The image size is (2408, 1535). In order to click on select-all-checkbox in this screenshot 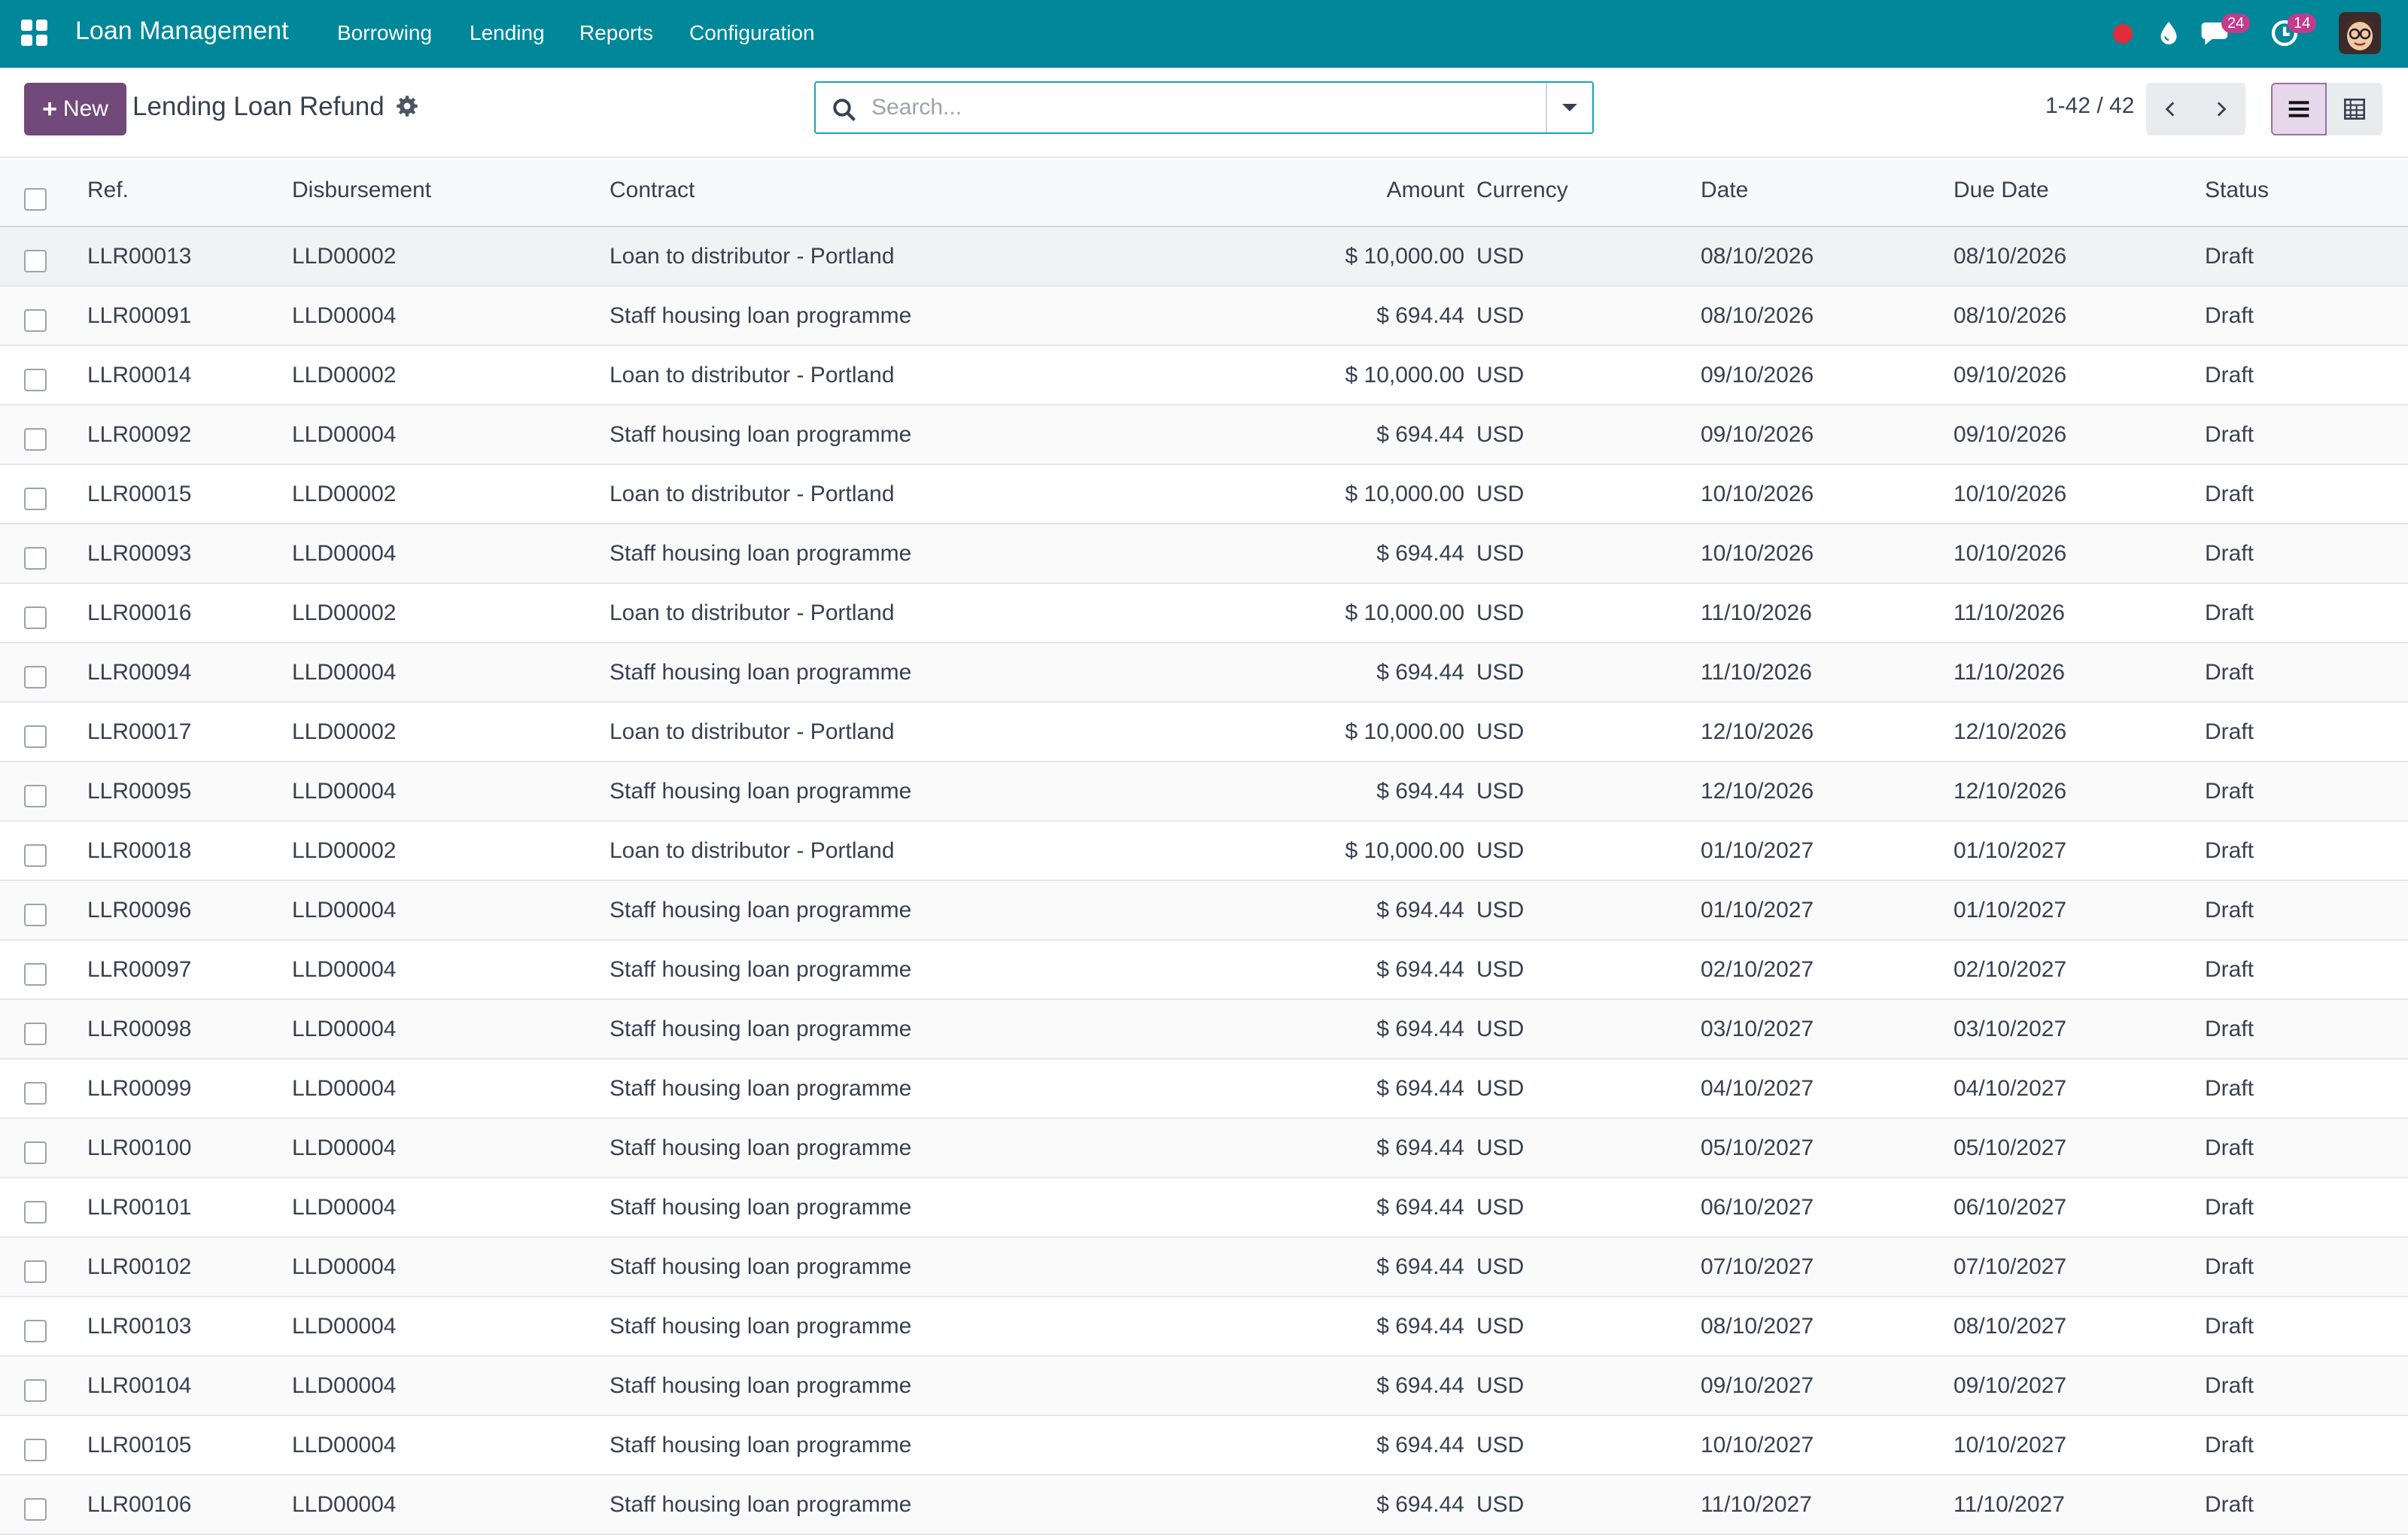, I will do `click(35, 199)`.